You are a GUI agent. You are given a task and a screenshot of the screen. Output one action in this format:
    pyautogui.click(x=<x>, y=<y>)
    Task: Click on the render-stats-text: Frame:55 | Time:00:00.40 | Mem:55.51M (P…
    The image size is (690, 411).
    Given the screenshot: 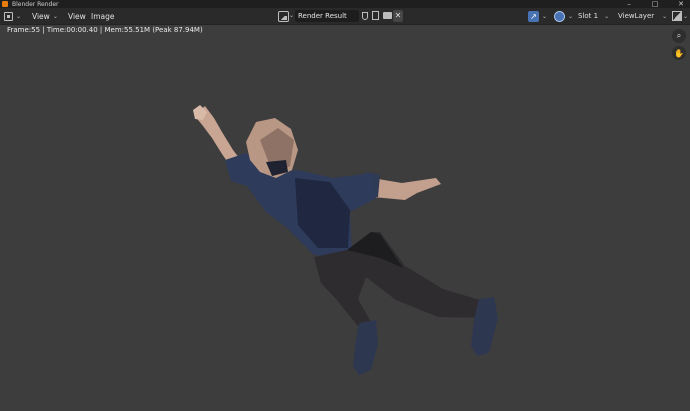 What is the action you would take?
    pyautogui.click(x=105, y=30)
    